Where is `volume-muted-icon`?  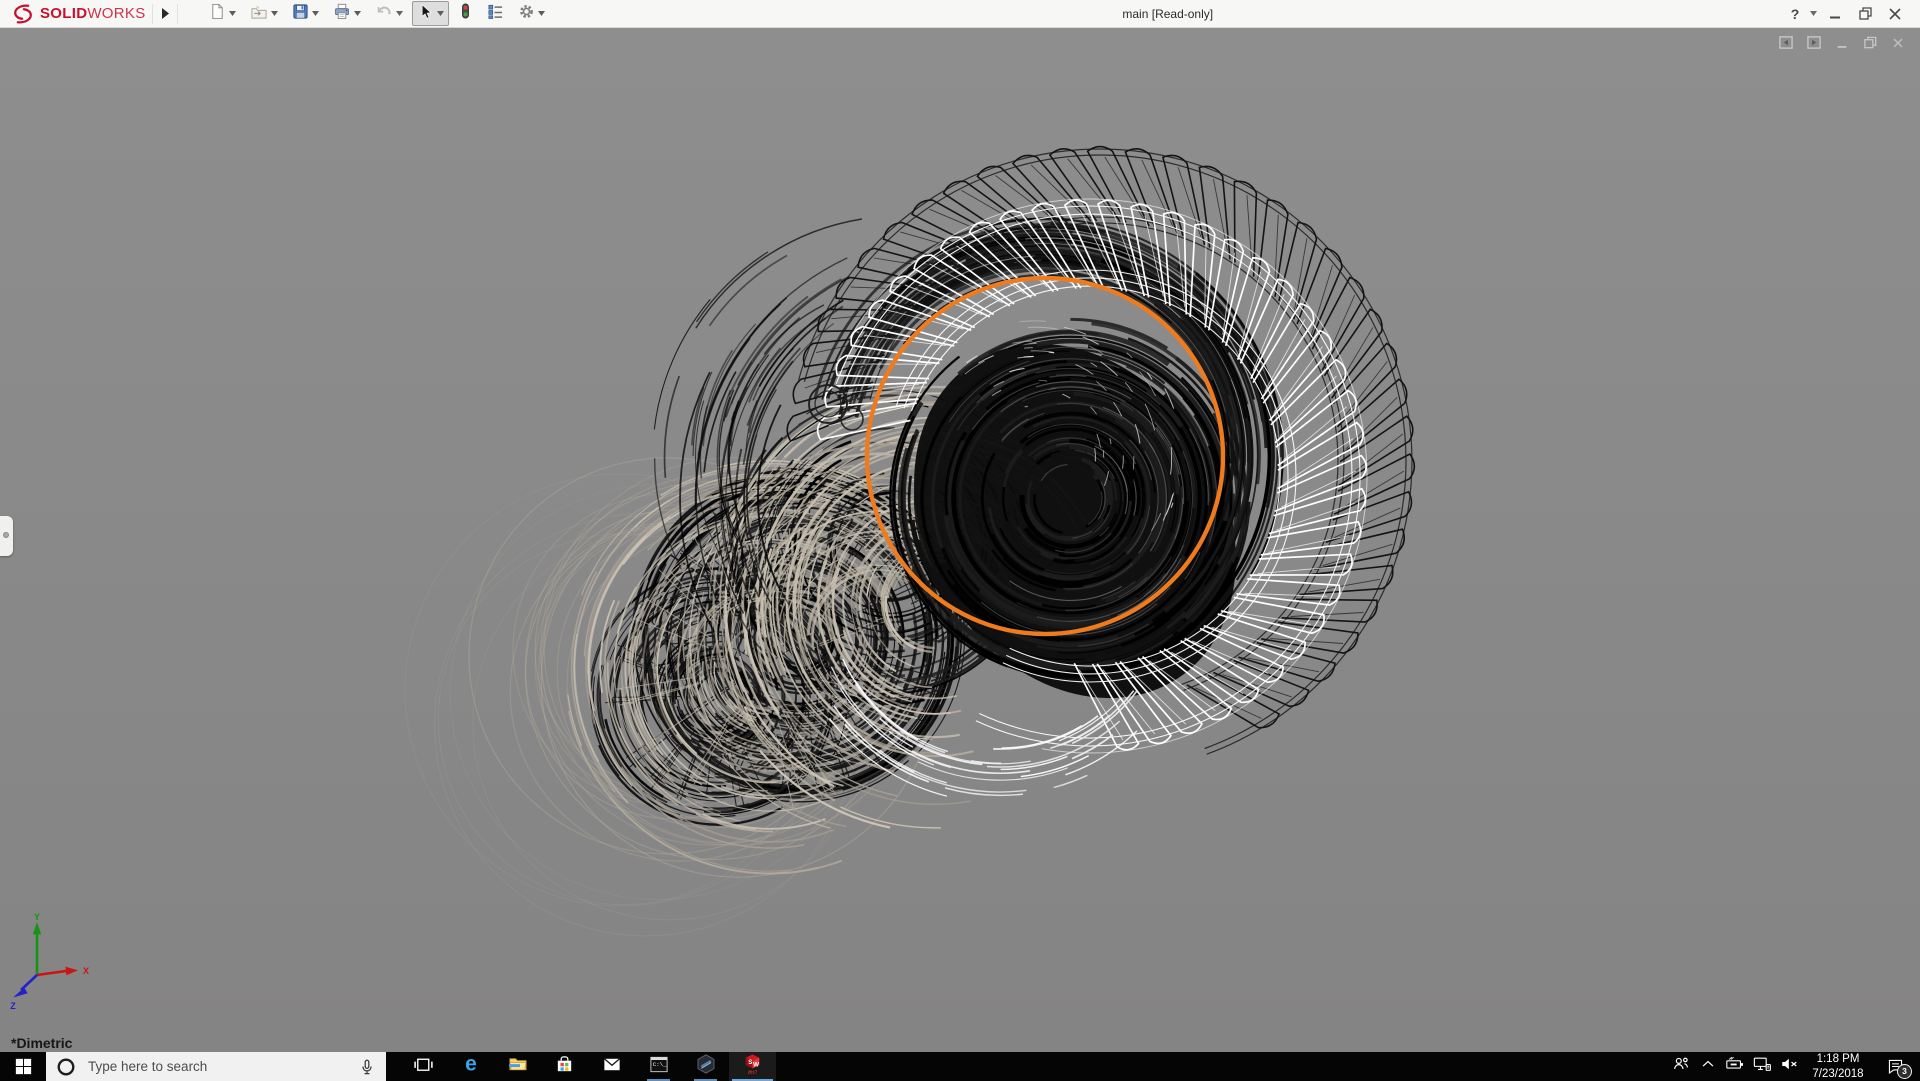 volume-muted-icon is located at coordinates (1789, 1066).